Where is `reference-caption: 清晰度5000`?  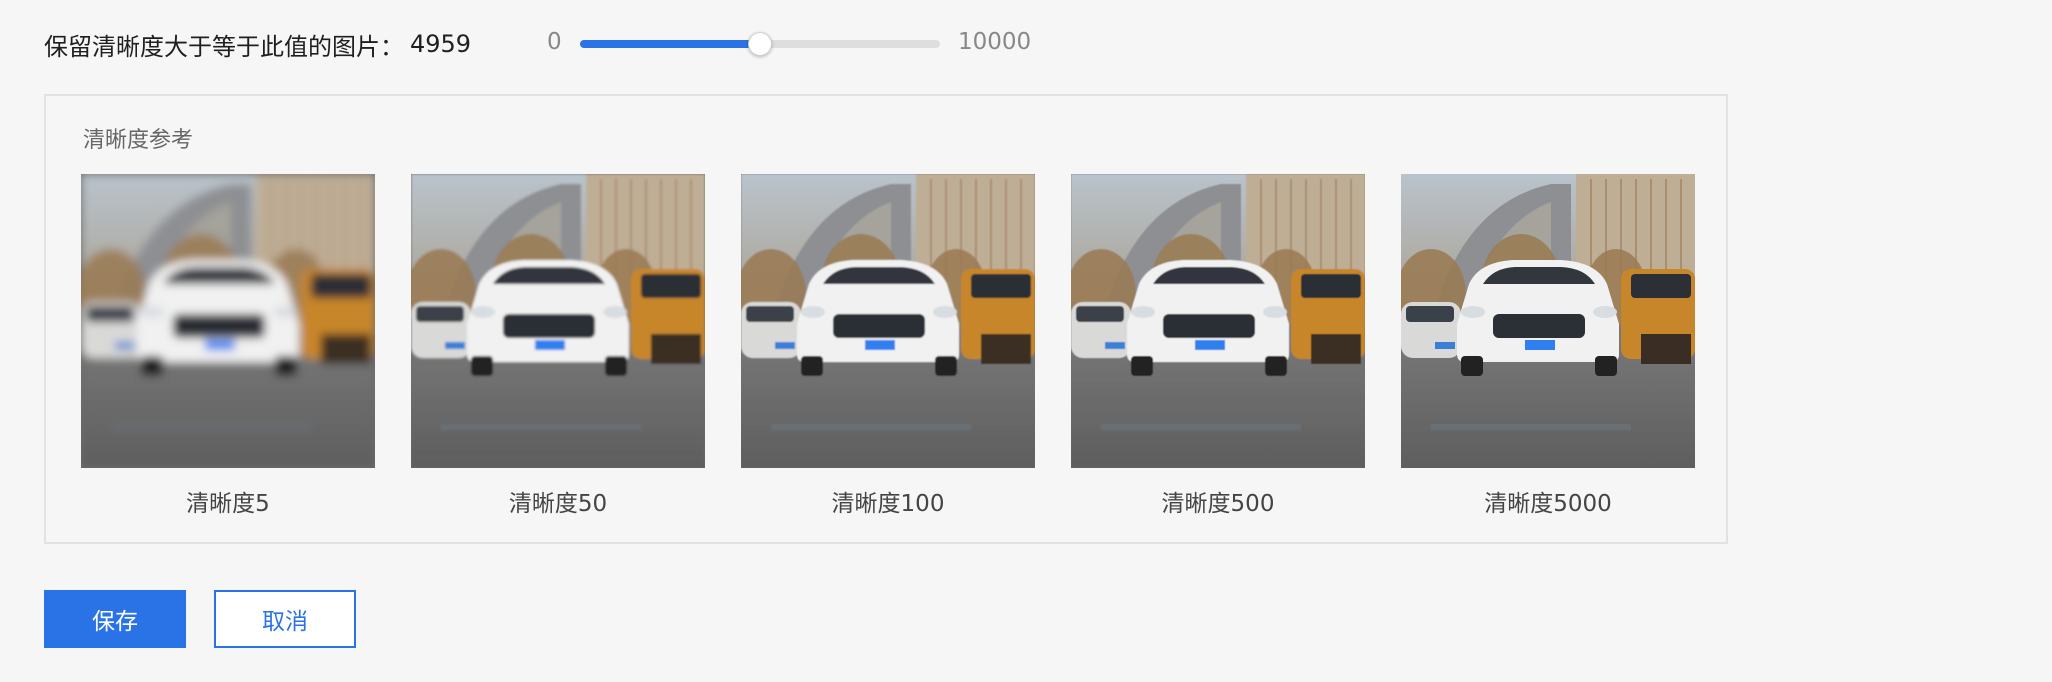 reference-caption: 清晰度5000 is located at coordinates (1548, 504).